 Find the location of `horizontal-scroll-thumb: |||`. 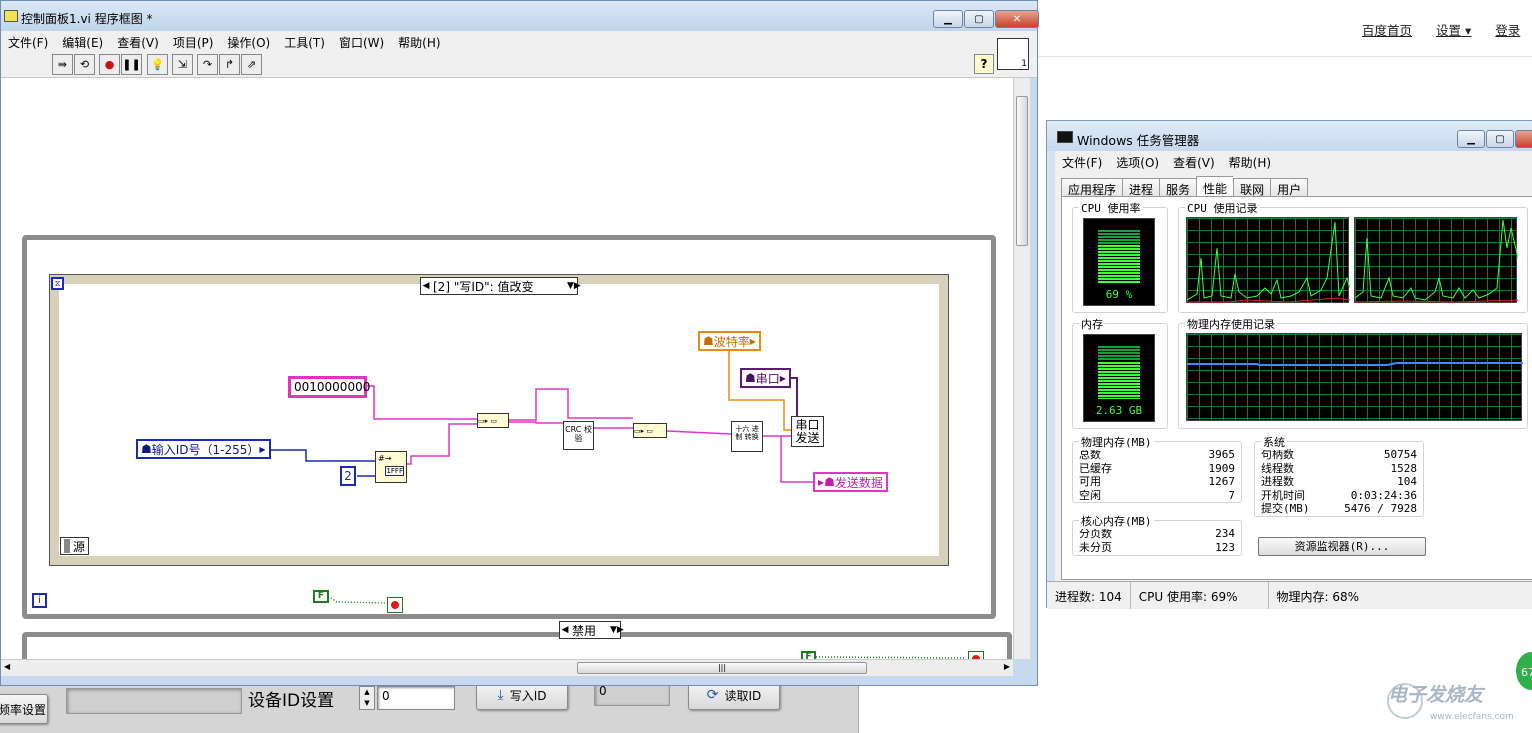

horizontal-scroll-thumb: ||| is located at coordinates (722, 668).